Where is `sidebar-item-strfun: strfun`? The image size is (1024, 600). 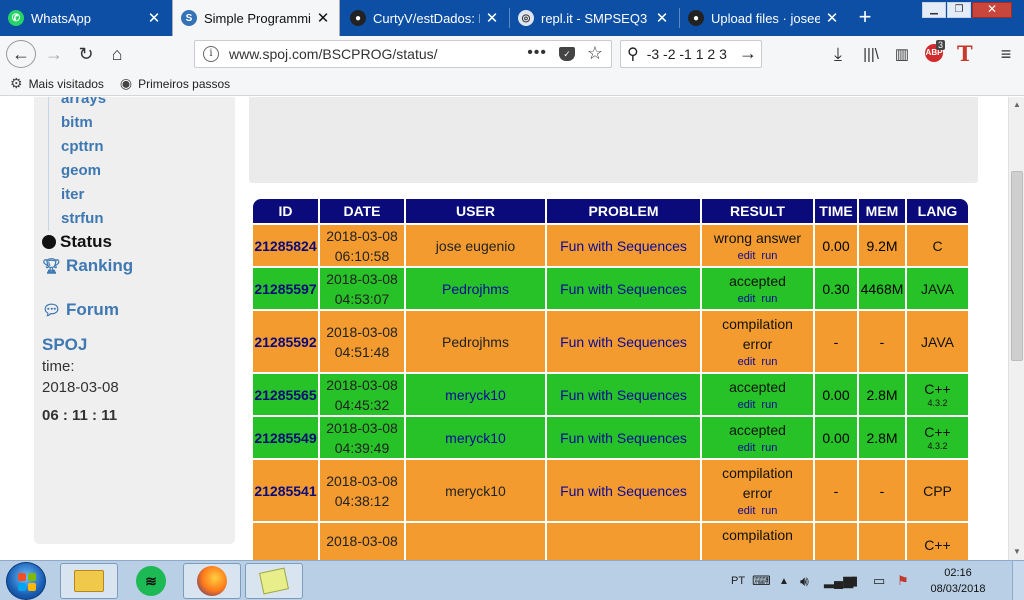
sidebar-item-strfun: strfun is located at coordinates (83, 219).